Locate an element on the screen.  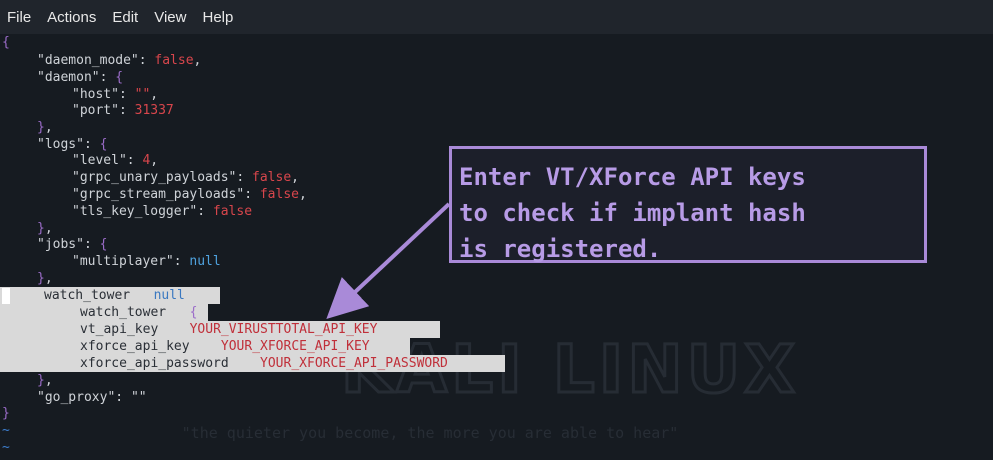
code-line: "go_proxy": "" is located at coordinates (92, 397).